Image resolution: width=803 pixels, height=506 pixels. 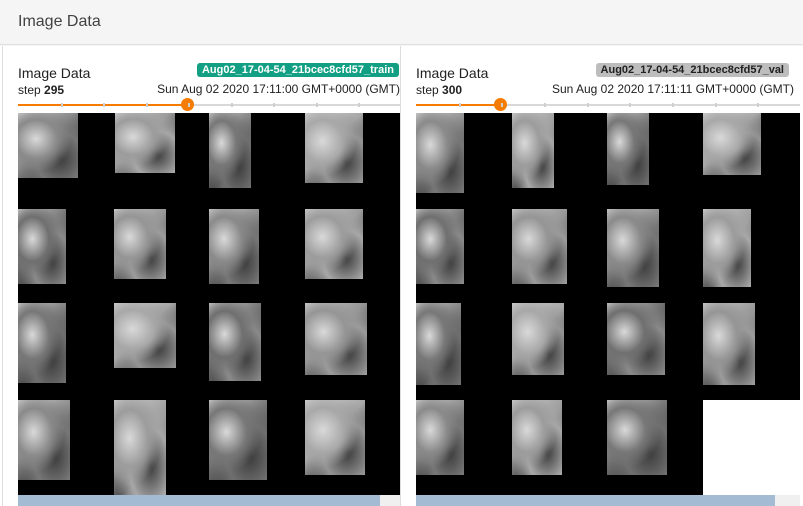 What do you see at coordinates (672, 89) in the screenshot?
I see `timestamp: Sun Aug 02 2020 17:11:11 GMT+0000 (GMT)` at bounding box center [672, 89].